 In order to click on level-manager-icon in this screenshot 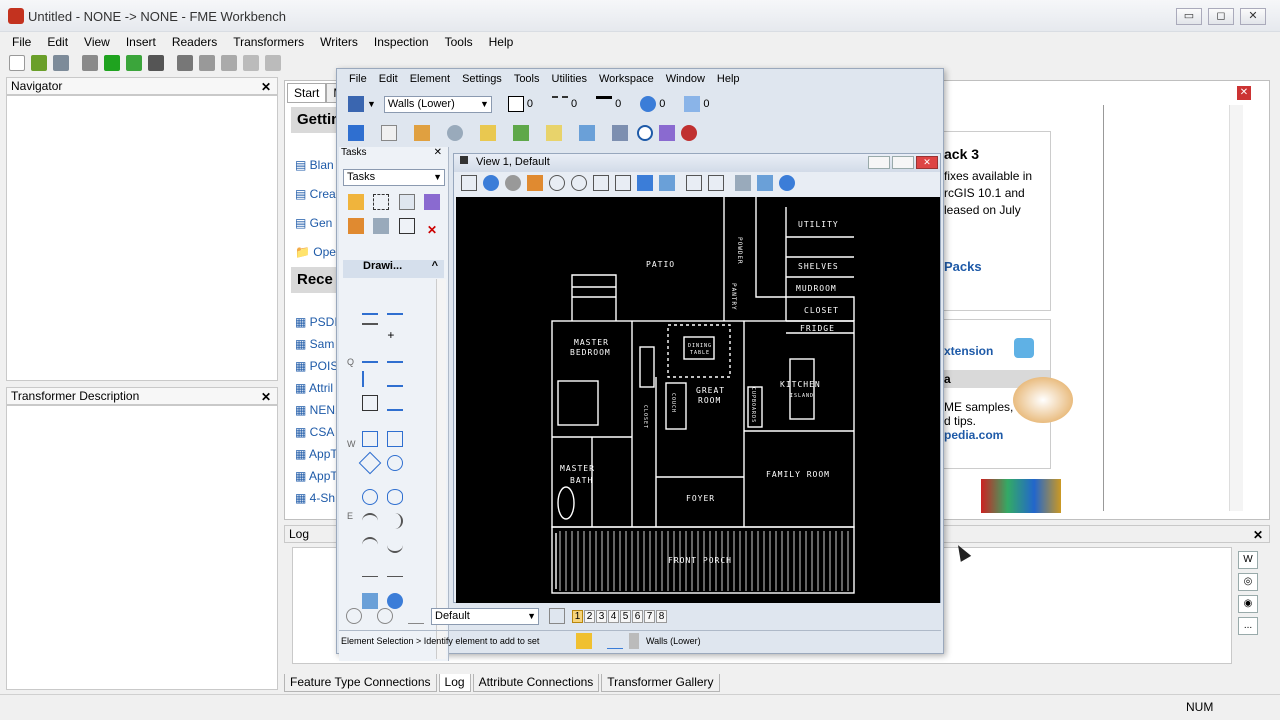, I will do `click(356, 104)`.